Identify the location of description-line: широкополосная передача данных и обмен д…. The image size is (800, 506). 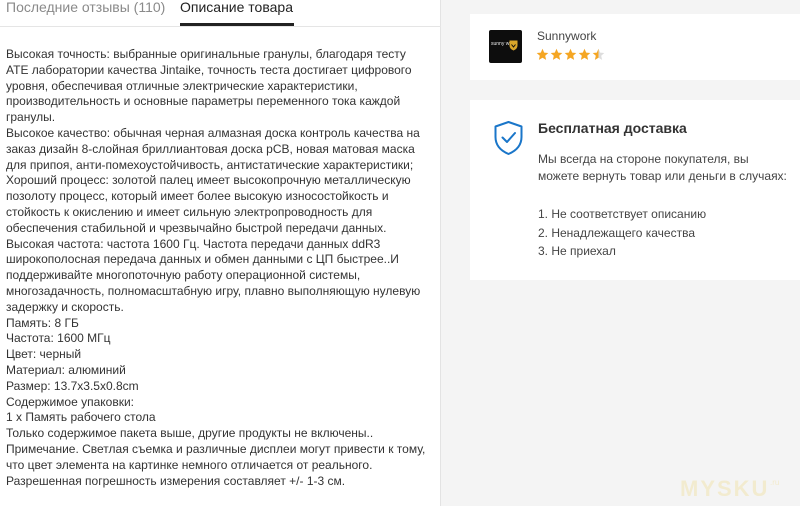
(202, 259).